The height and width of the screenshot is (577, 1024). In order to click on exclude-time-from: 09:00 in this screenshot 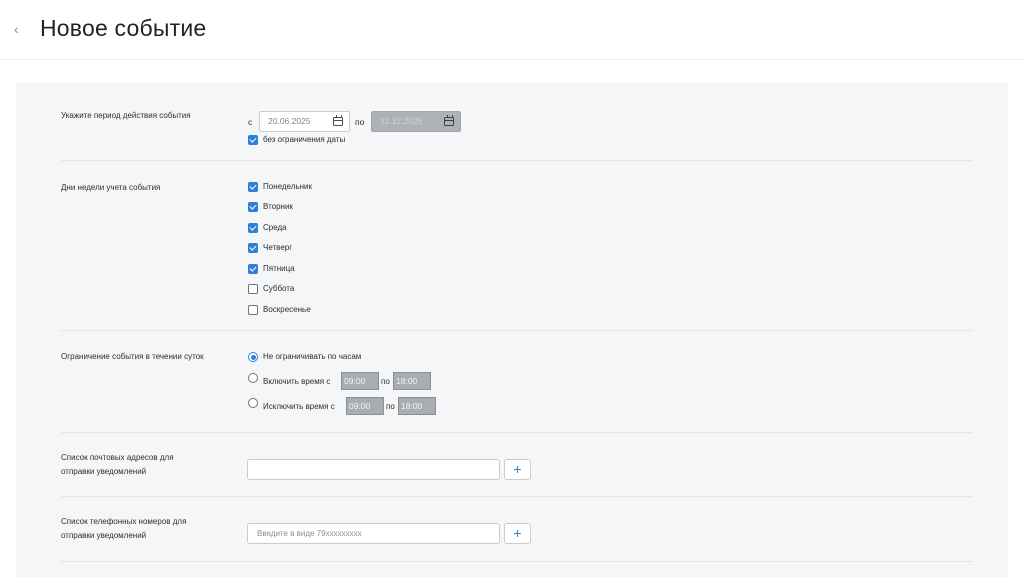, I will do `click(365, 406)`.